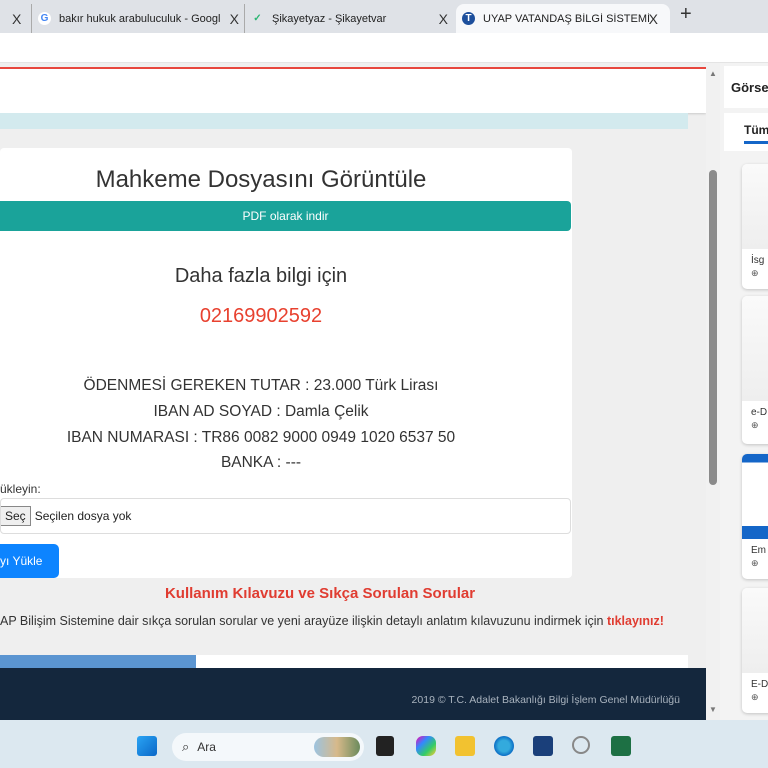 Image resolution: width=768 pixels, height=768 pixels. What do you see at coordinates (621, 746) in the screenshot?
I see `excel-icon` at bounding box center [621, 746].